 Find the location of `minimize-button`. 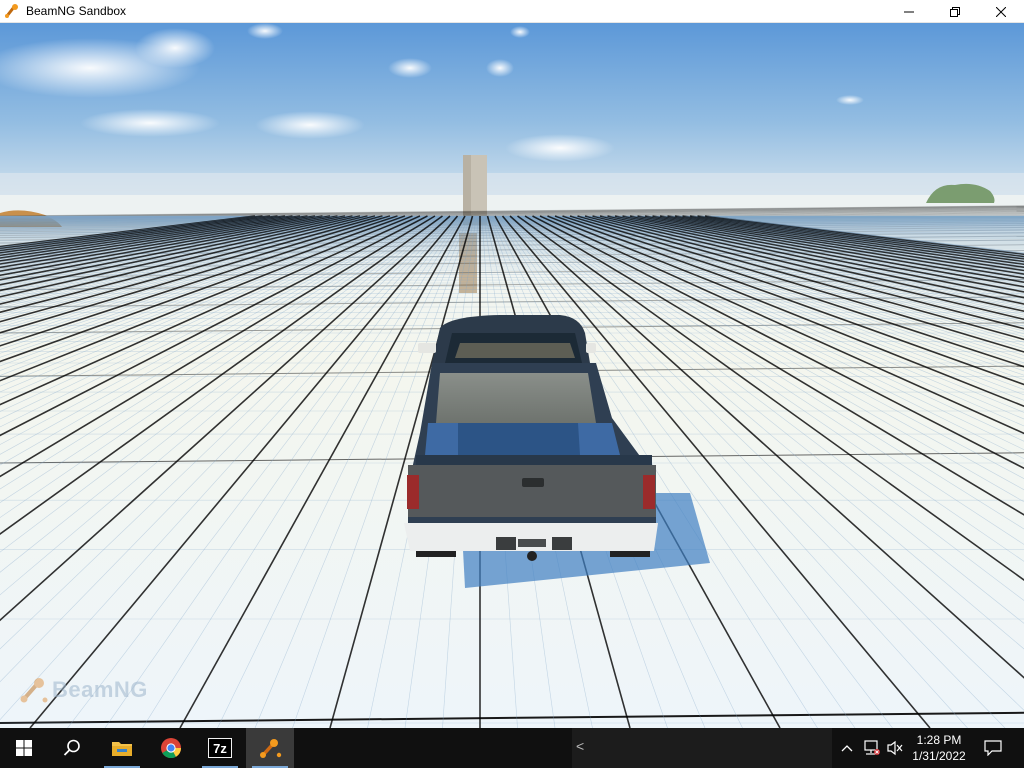

minimize-button is located at coordinates (909, 11).